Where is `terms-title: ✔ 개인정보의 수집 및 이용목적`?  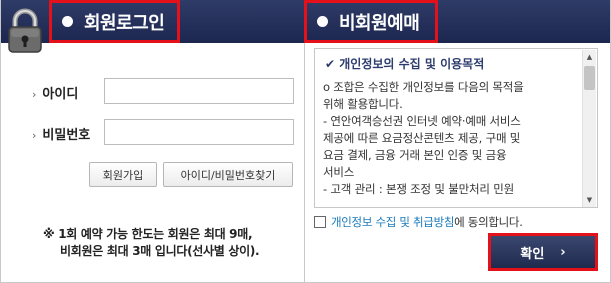 terms-title: ✔ 개인정보의 수집 및 이용목적 is located at coordinates (404, 63).